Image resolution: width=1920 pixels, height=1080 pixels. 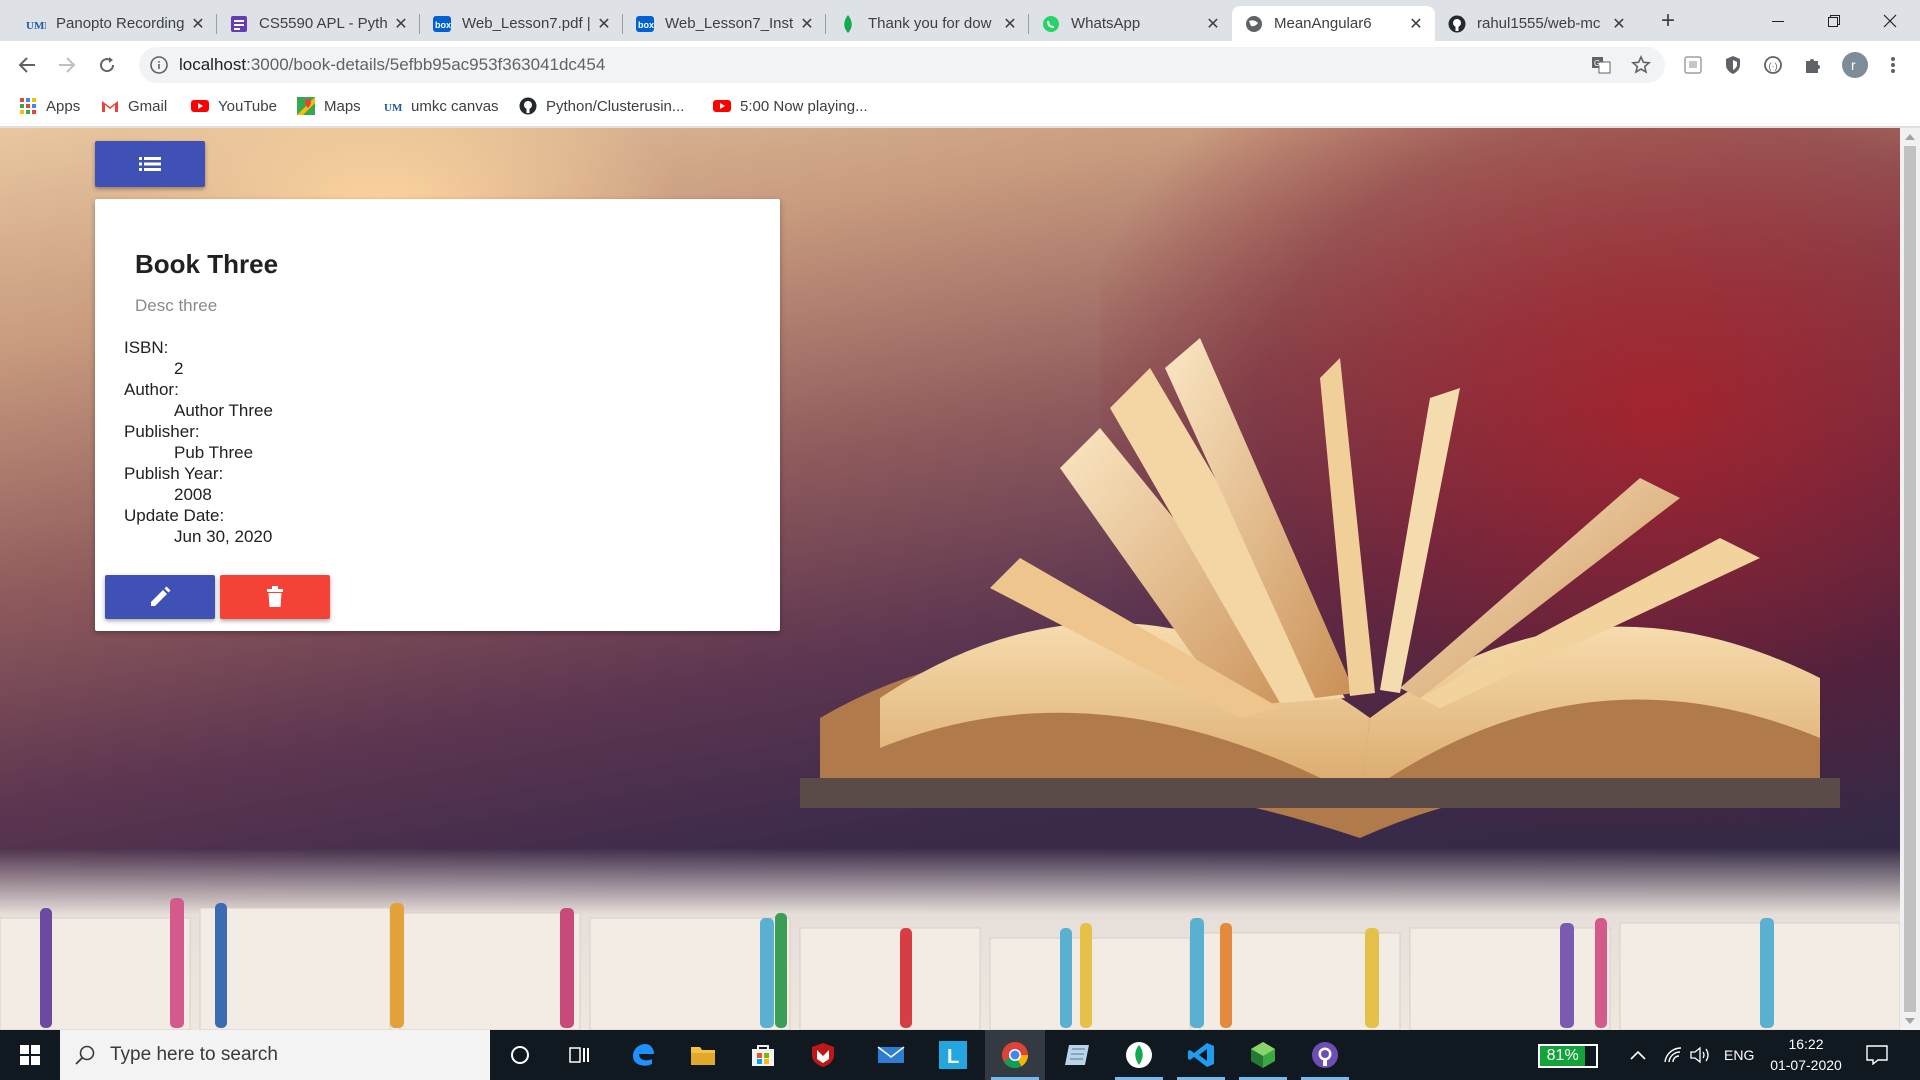 I want to click on tab-title: Thank you for dow, so click(x=930, y=23).